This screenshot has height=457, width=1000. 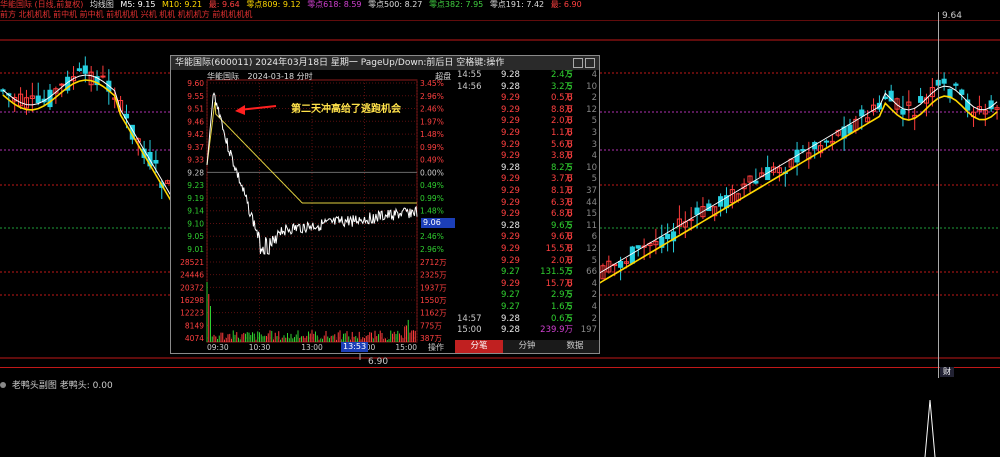 What do you see at coordinates (182, 4) in the screenshot?
I see `m10-value: M10: 9.21` at bounding box center [182, 4].